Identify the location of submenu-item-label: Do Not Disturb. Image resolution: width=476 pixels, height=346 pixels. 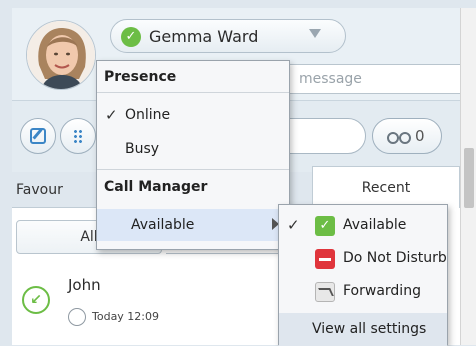
(395, 258).